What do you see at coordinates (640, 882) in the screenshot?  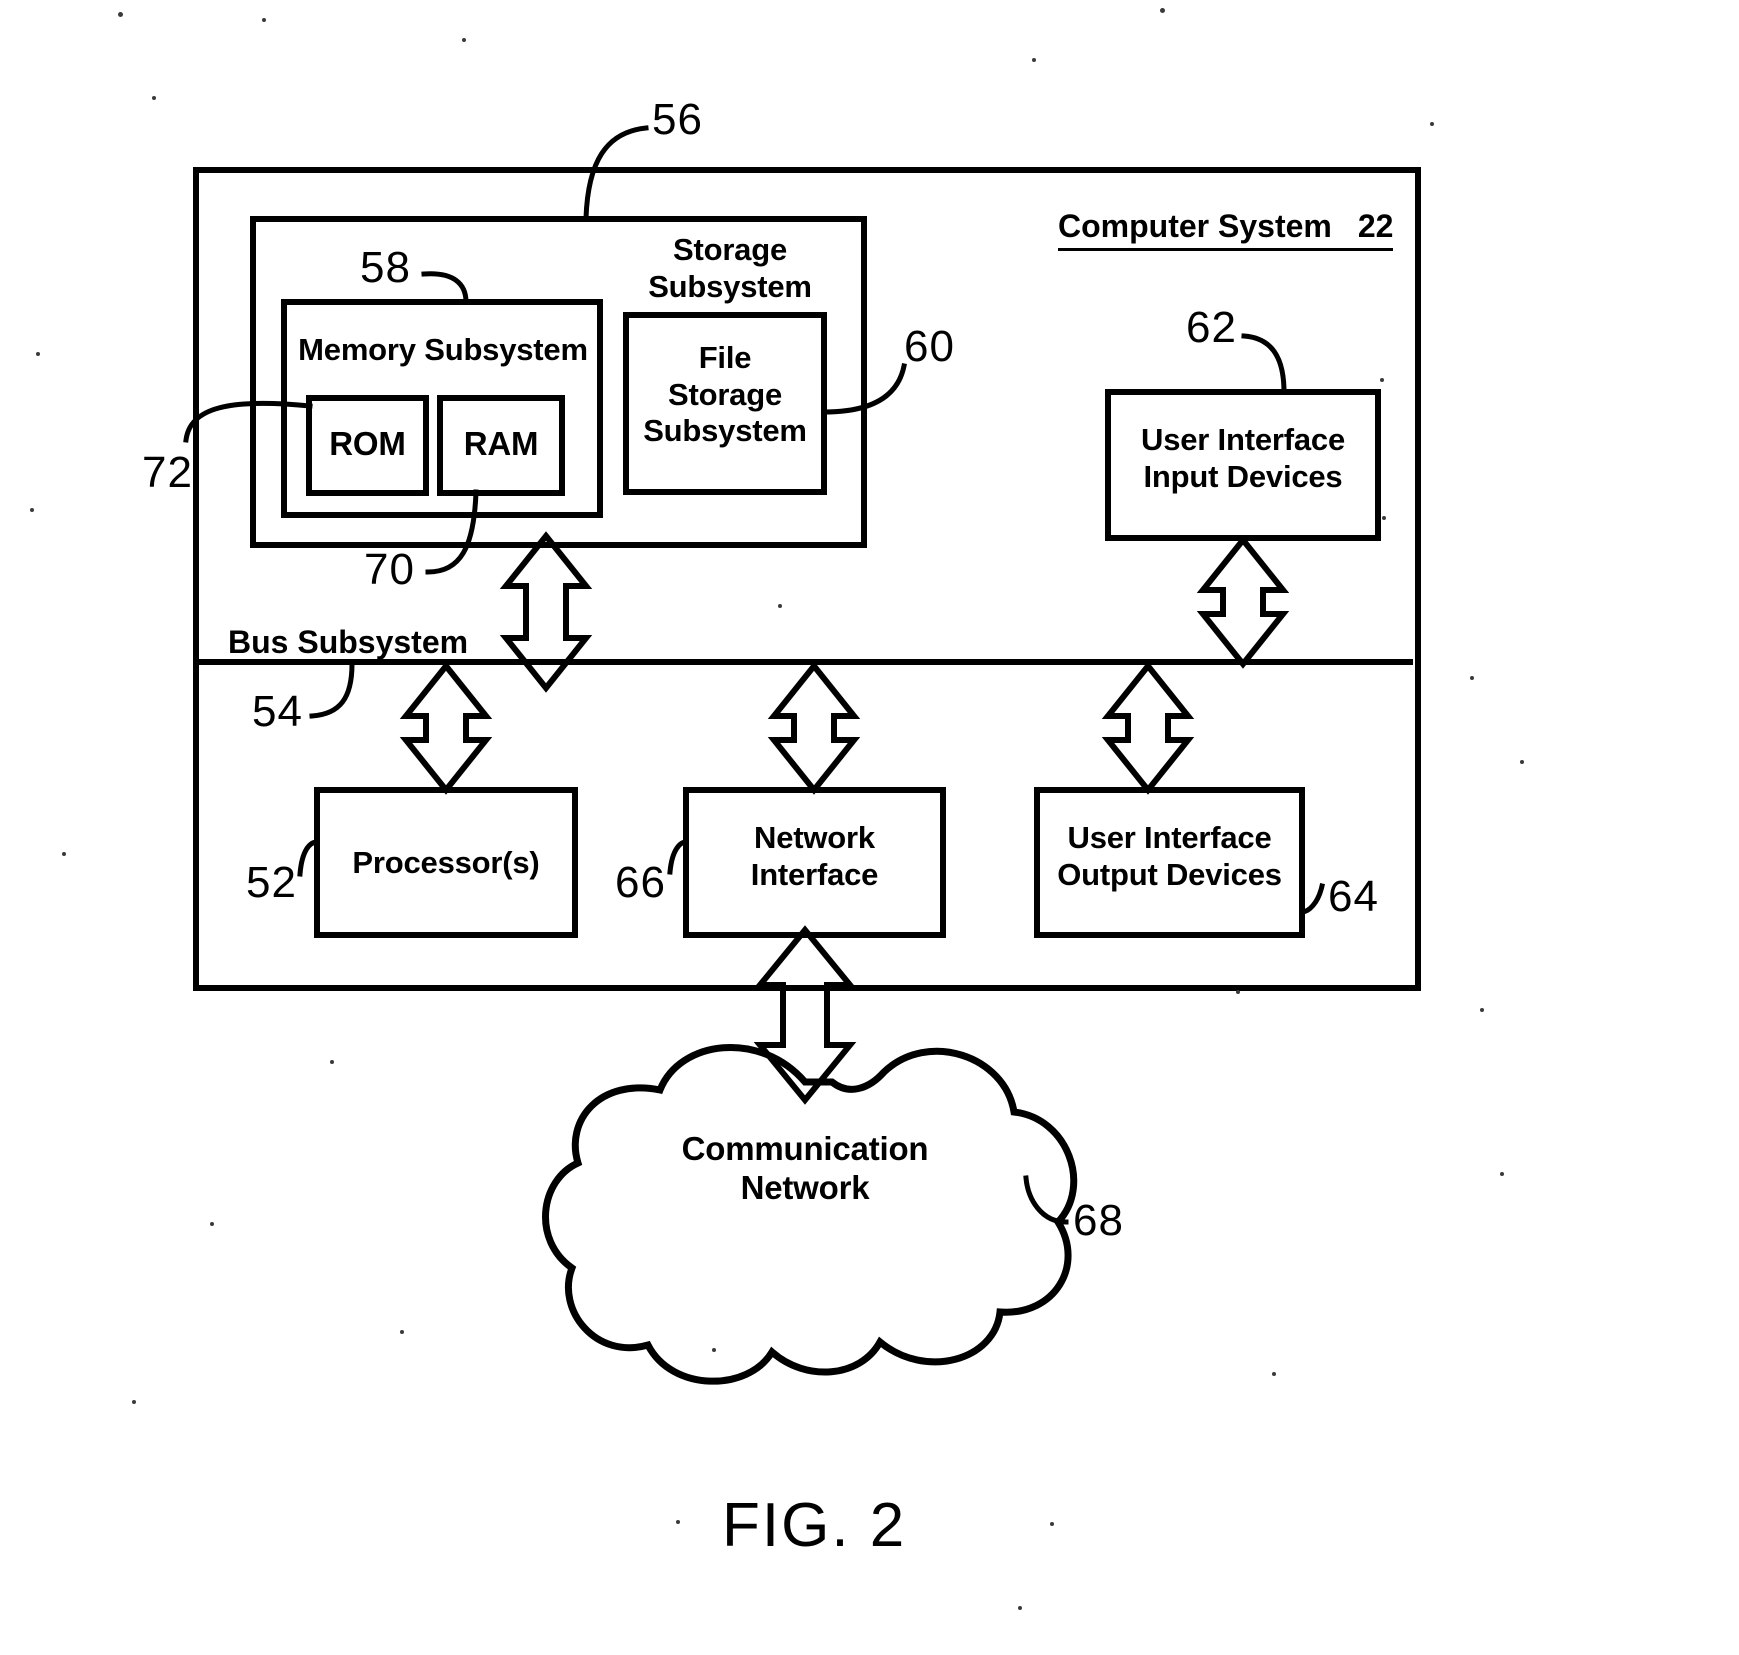 I see `refnum-66: 66` at bounding box center [640, 882].